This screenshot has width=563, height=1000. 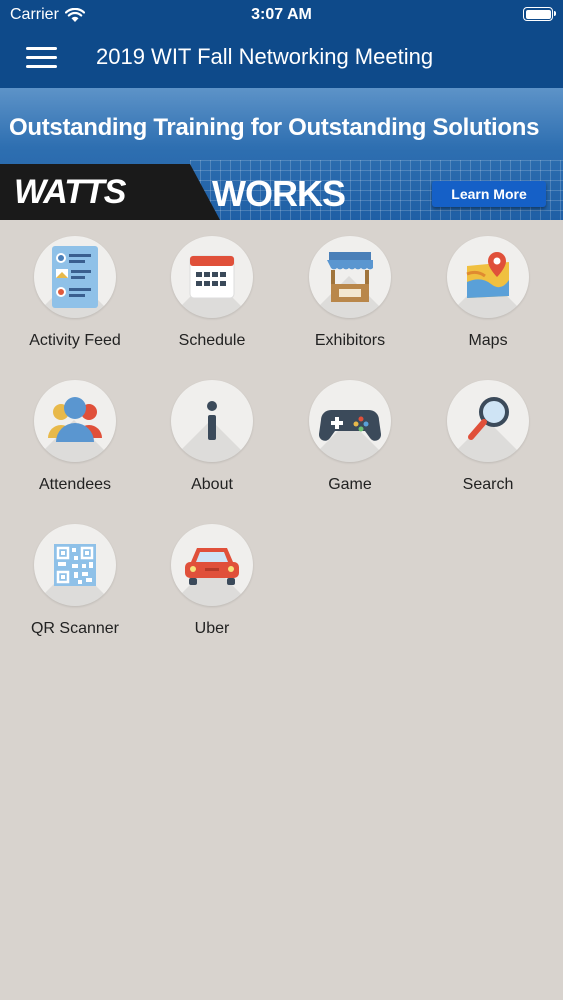 I want to click on battery-icon, so click(x=539, y=14).